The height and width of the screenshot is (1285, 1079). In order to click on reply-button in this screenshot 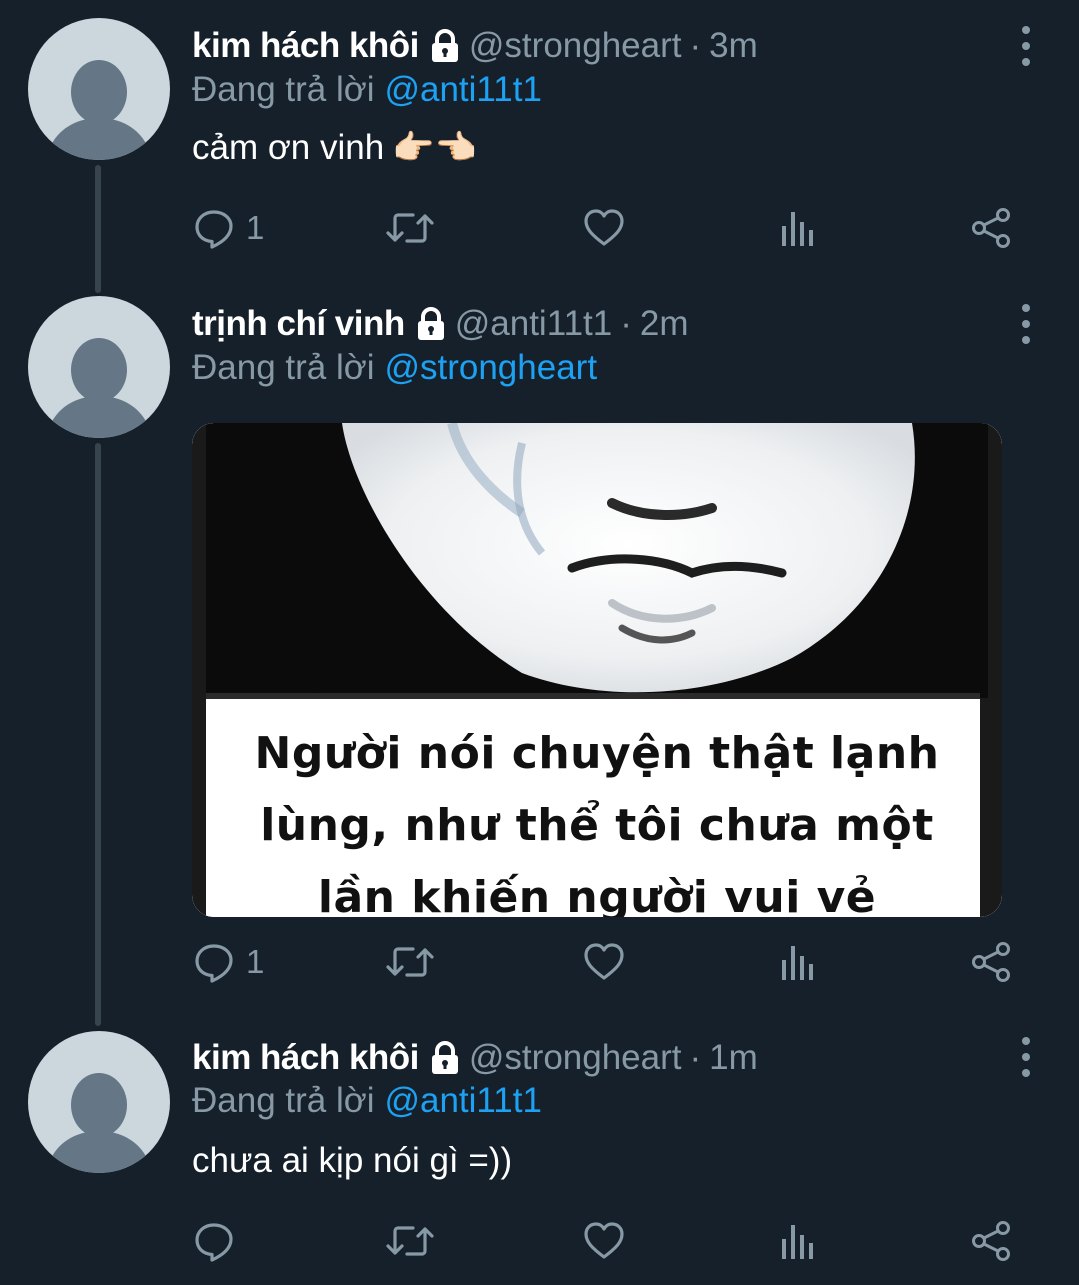, I will do `click(219, 1241)`.